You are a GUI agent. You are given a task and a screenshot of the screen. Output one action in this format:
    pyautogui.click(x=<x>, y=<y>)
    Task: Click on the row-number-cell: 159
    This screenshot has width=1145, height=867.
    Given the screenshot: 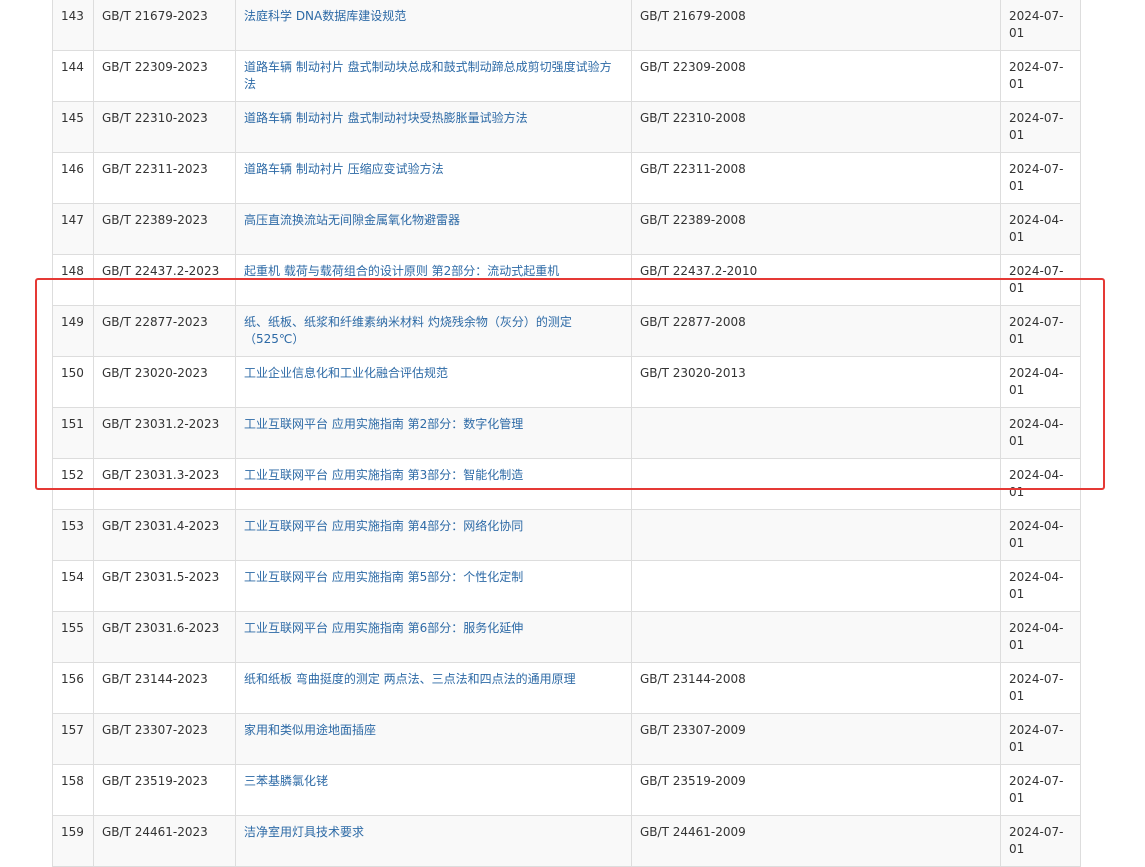 What is the action you would take?
    pyautogui.click(x=73, y=841)
    